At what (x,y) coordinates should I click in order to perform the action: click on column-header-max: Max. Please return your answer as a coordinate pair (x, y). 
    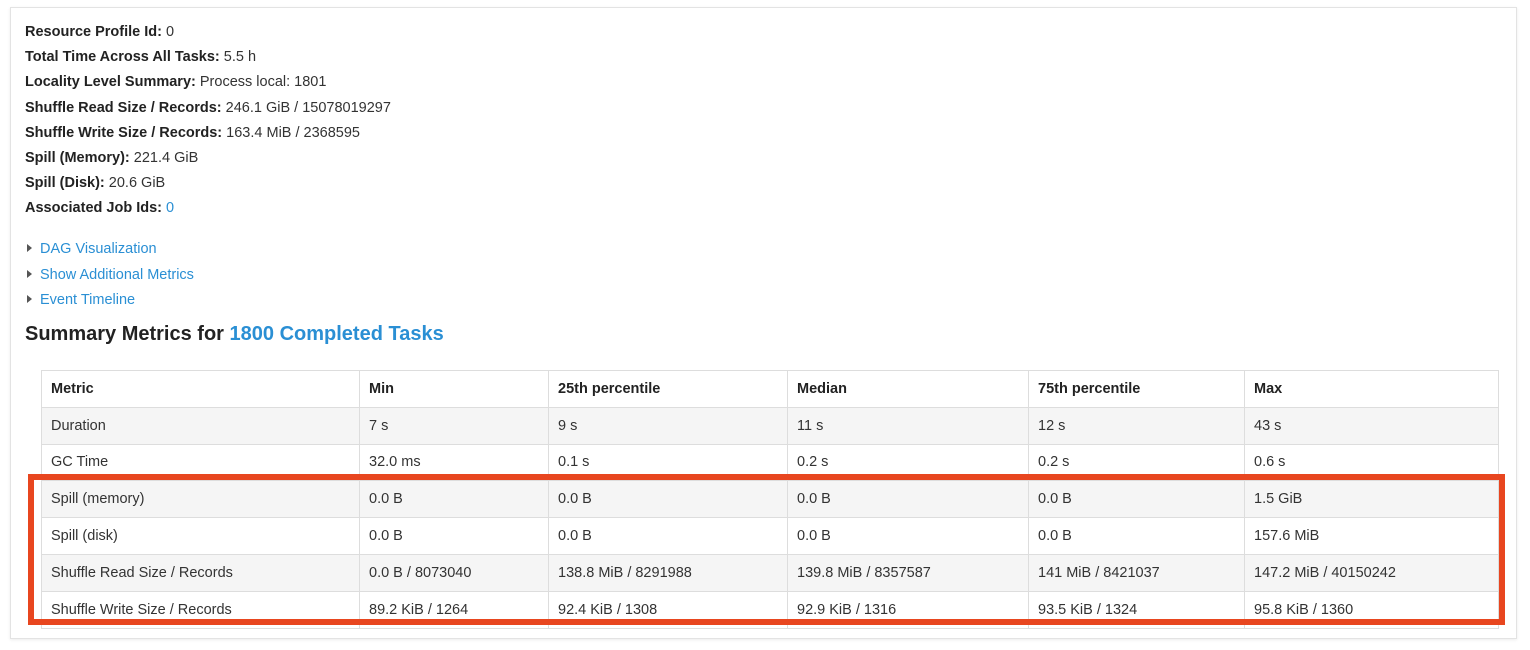
    Looking at the image, I should click on (1371, 389).